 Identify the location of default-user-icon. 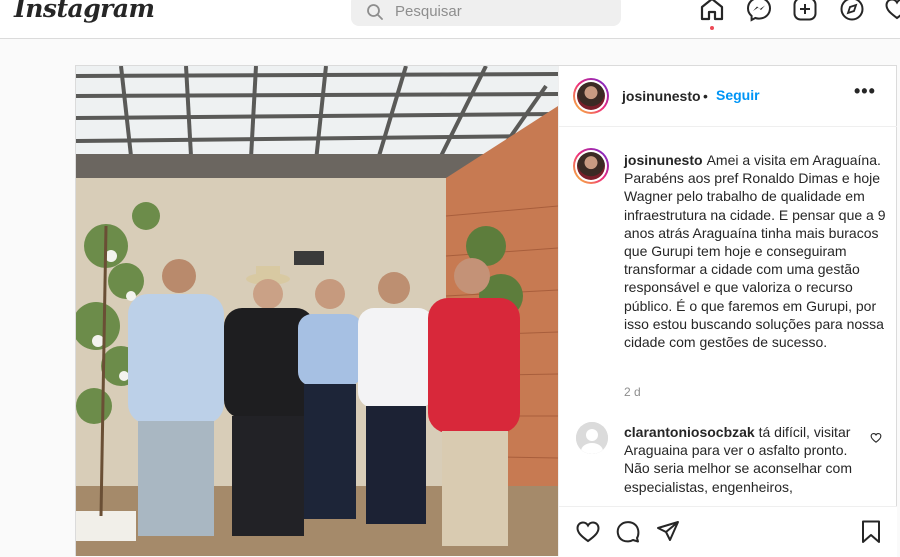
(592, 438).